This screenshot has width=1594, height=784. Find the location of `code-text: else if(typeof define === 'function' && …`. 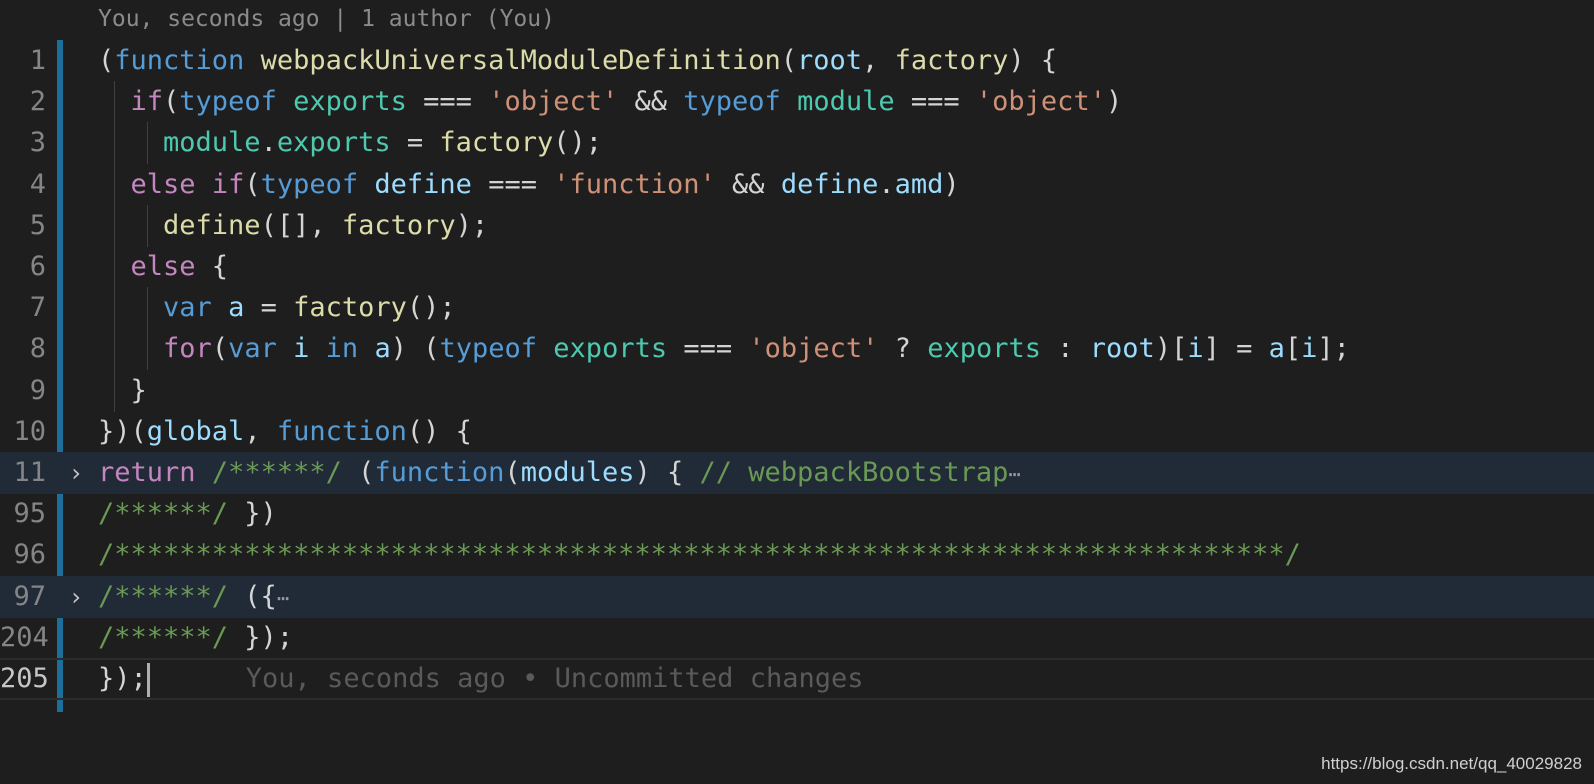

code-text: else if(typeof define === 'function' && … is located at coordinates (529, 185).